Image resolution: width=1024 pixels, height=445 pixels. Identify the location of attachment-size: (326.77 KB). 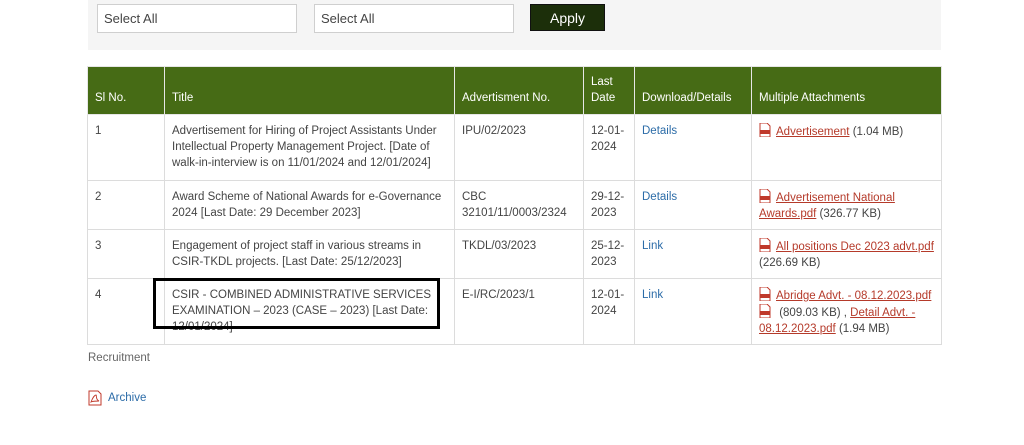
(848, 214).